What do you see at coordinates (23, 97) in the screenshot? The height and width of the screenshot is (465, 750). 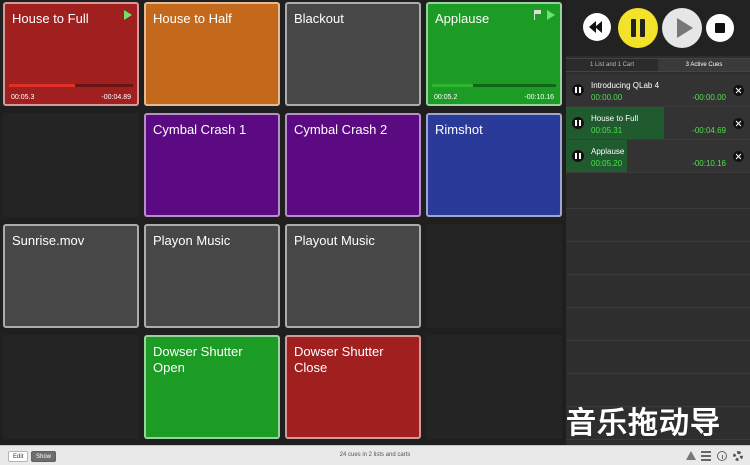 I see `cue-elapsed-time: 00:05.3` at bounding box center [23, 97].